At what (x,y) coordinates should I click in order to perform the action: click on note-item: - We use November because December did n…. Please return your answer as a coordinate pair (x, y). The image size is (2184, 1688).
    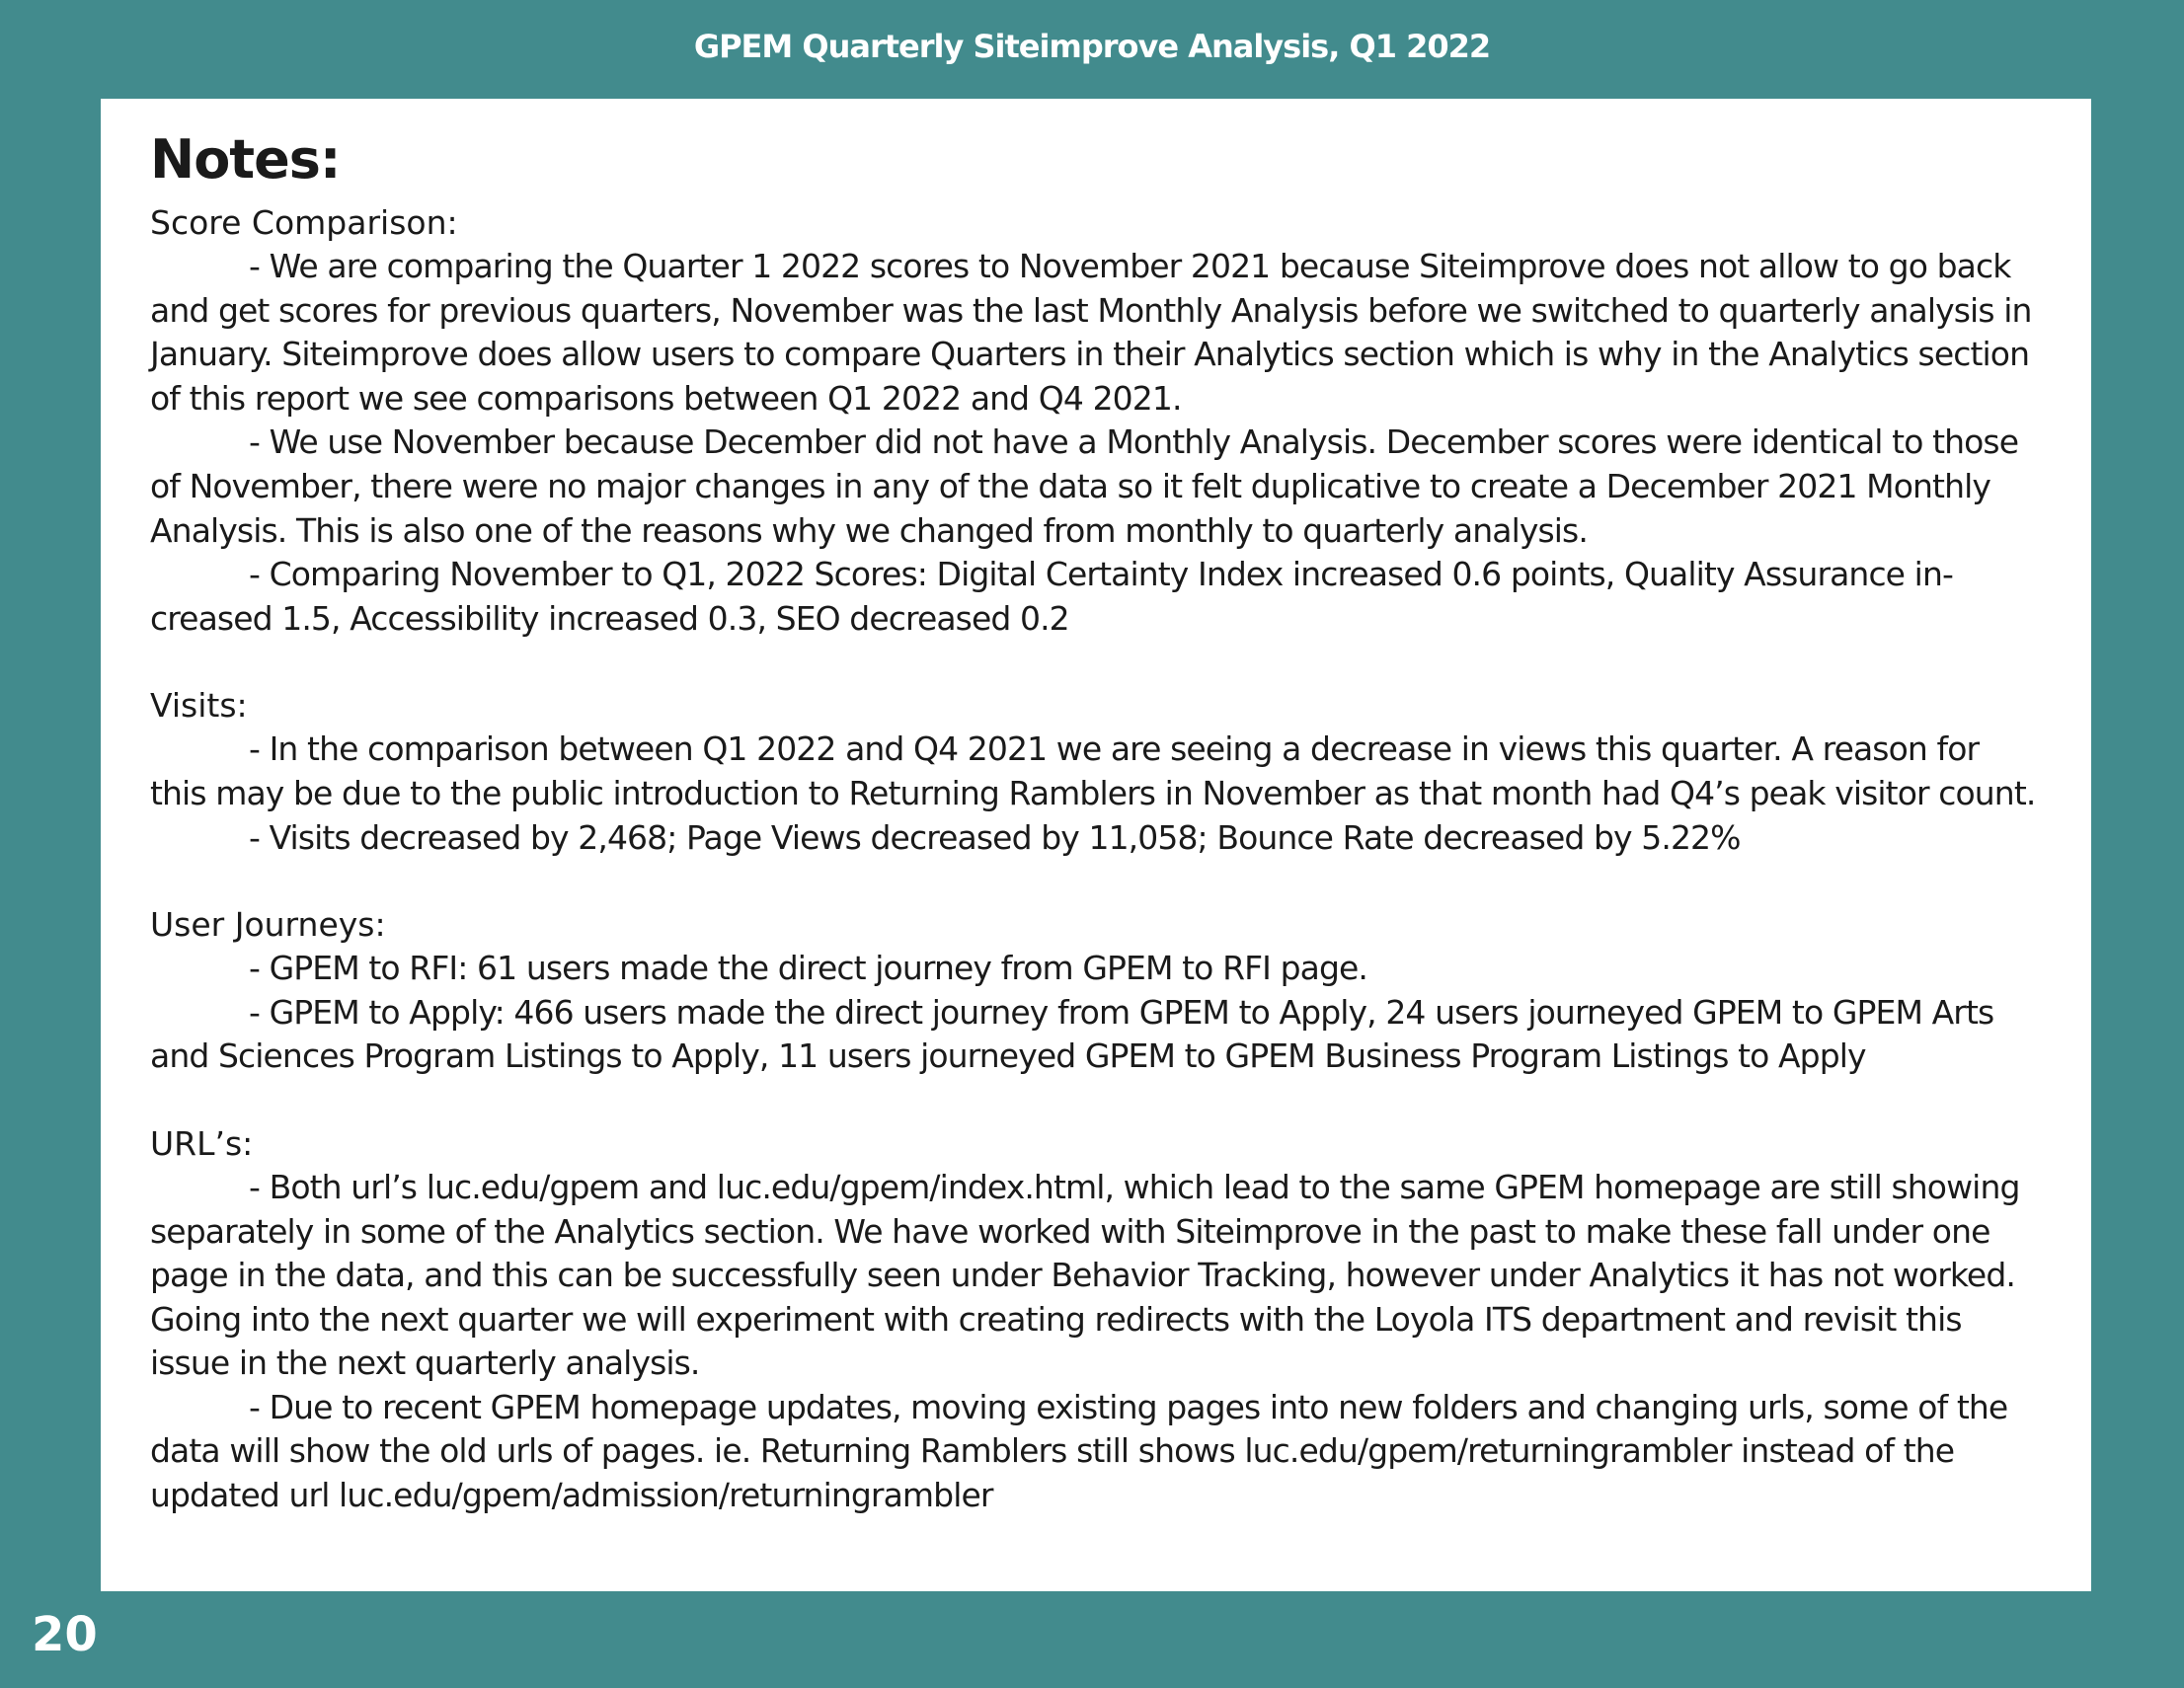
    Looking at the image, I should click on (1084, 486).